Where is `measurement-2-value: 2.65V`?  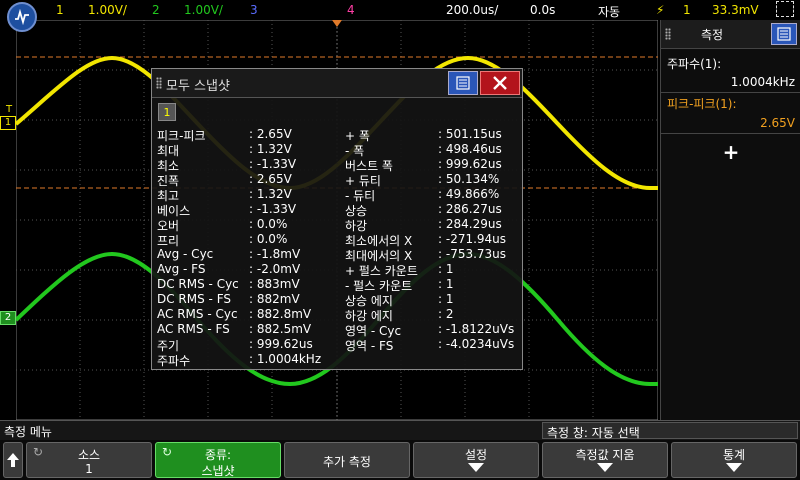 measurement-2-value: 2.65V is located at coordinates (777, 123).